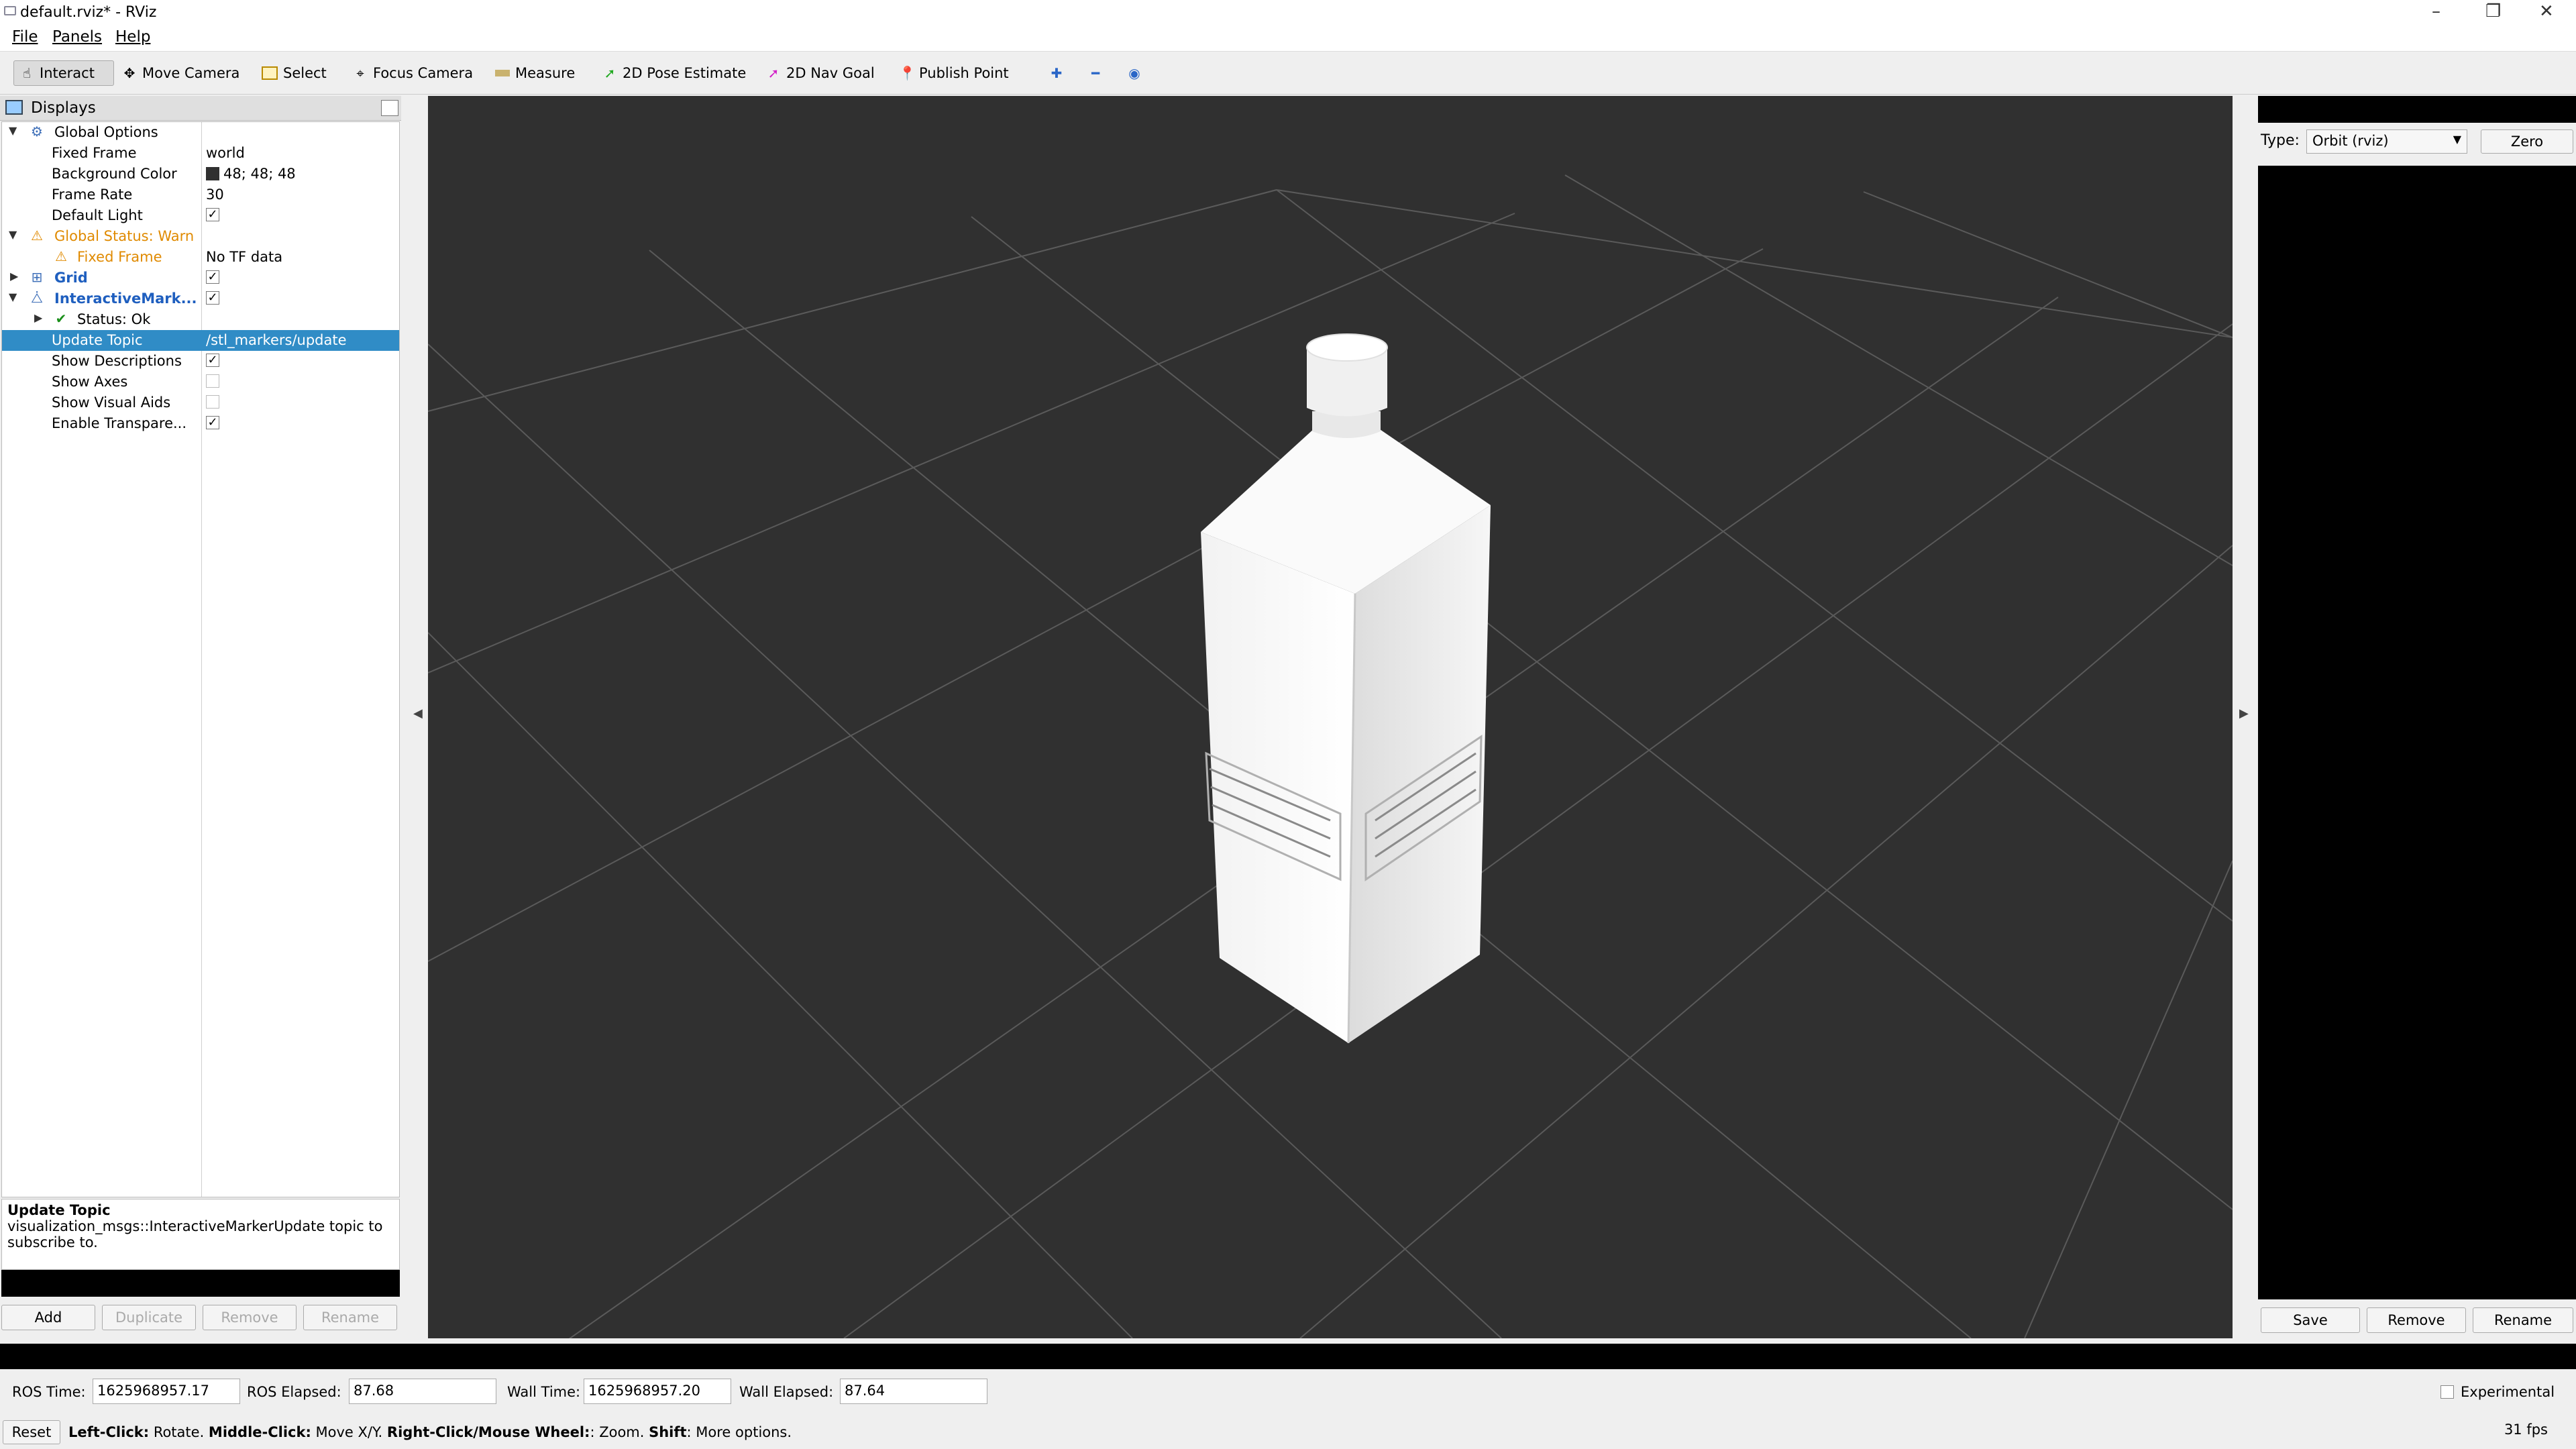  Describe the element at coordinates (200, 236) in the screenshot. I see `tree-row-global-status: ▼ ⚠ Global Status: Warn` at that location.